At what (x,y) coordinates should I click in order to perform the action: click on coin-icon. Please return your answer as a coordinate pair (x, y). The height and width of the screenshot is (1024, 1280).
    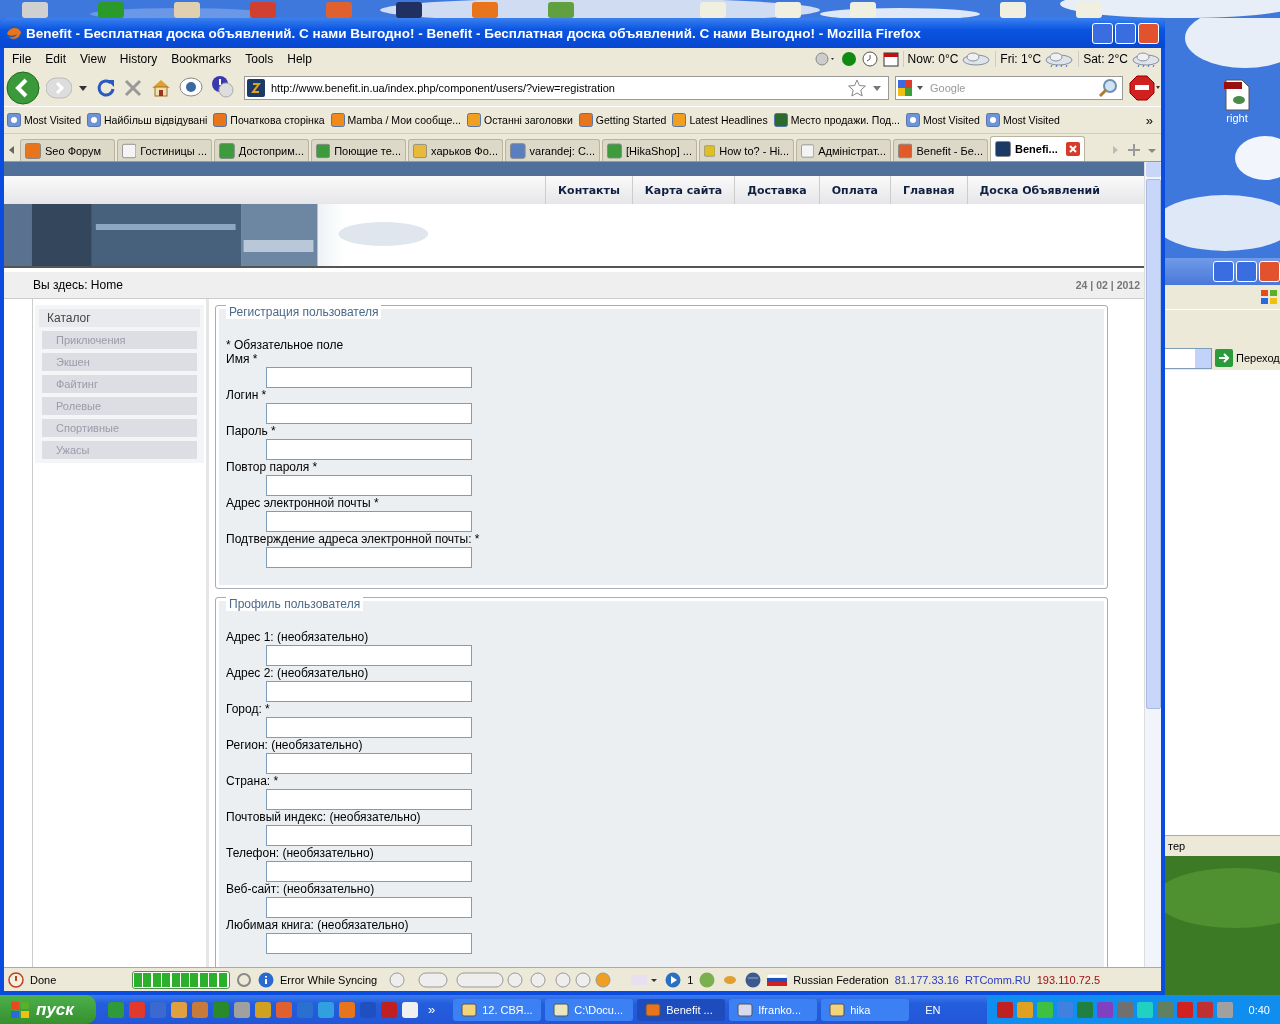
    Looking at the image, I should click on (707, 979).